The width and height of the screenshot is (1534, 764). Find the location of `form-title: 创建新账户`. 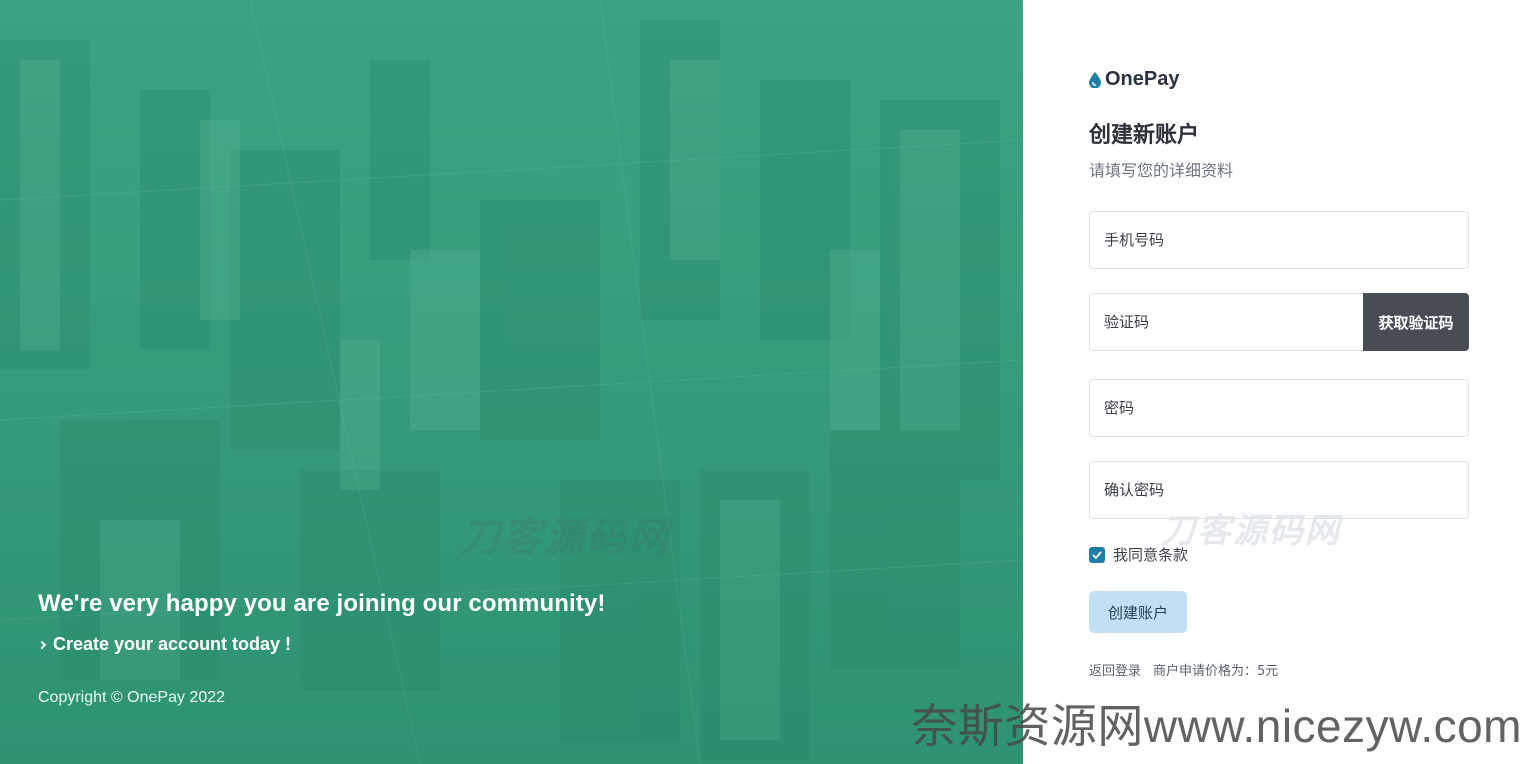

form-title: 创建新账户 is located at coordinates (1144, 135).